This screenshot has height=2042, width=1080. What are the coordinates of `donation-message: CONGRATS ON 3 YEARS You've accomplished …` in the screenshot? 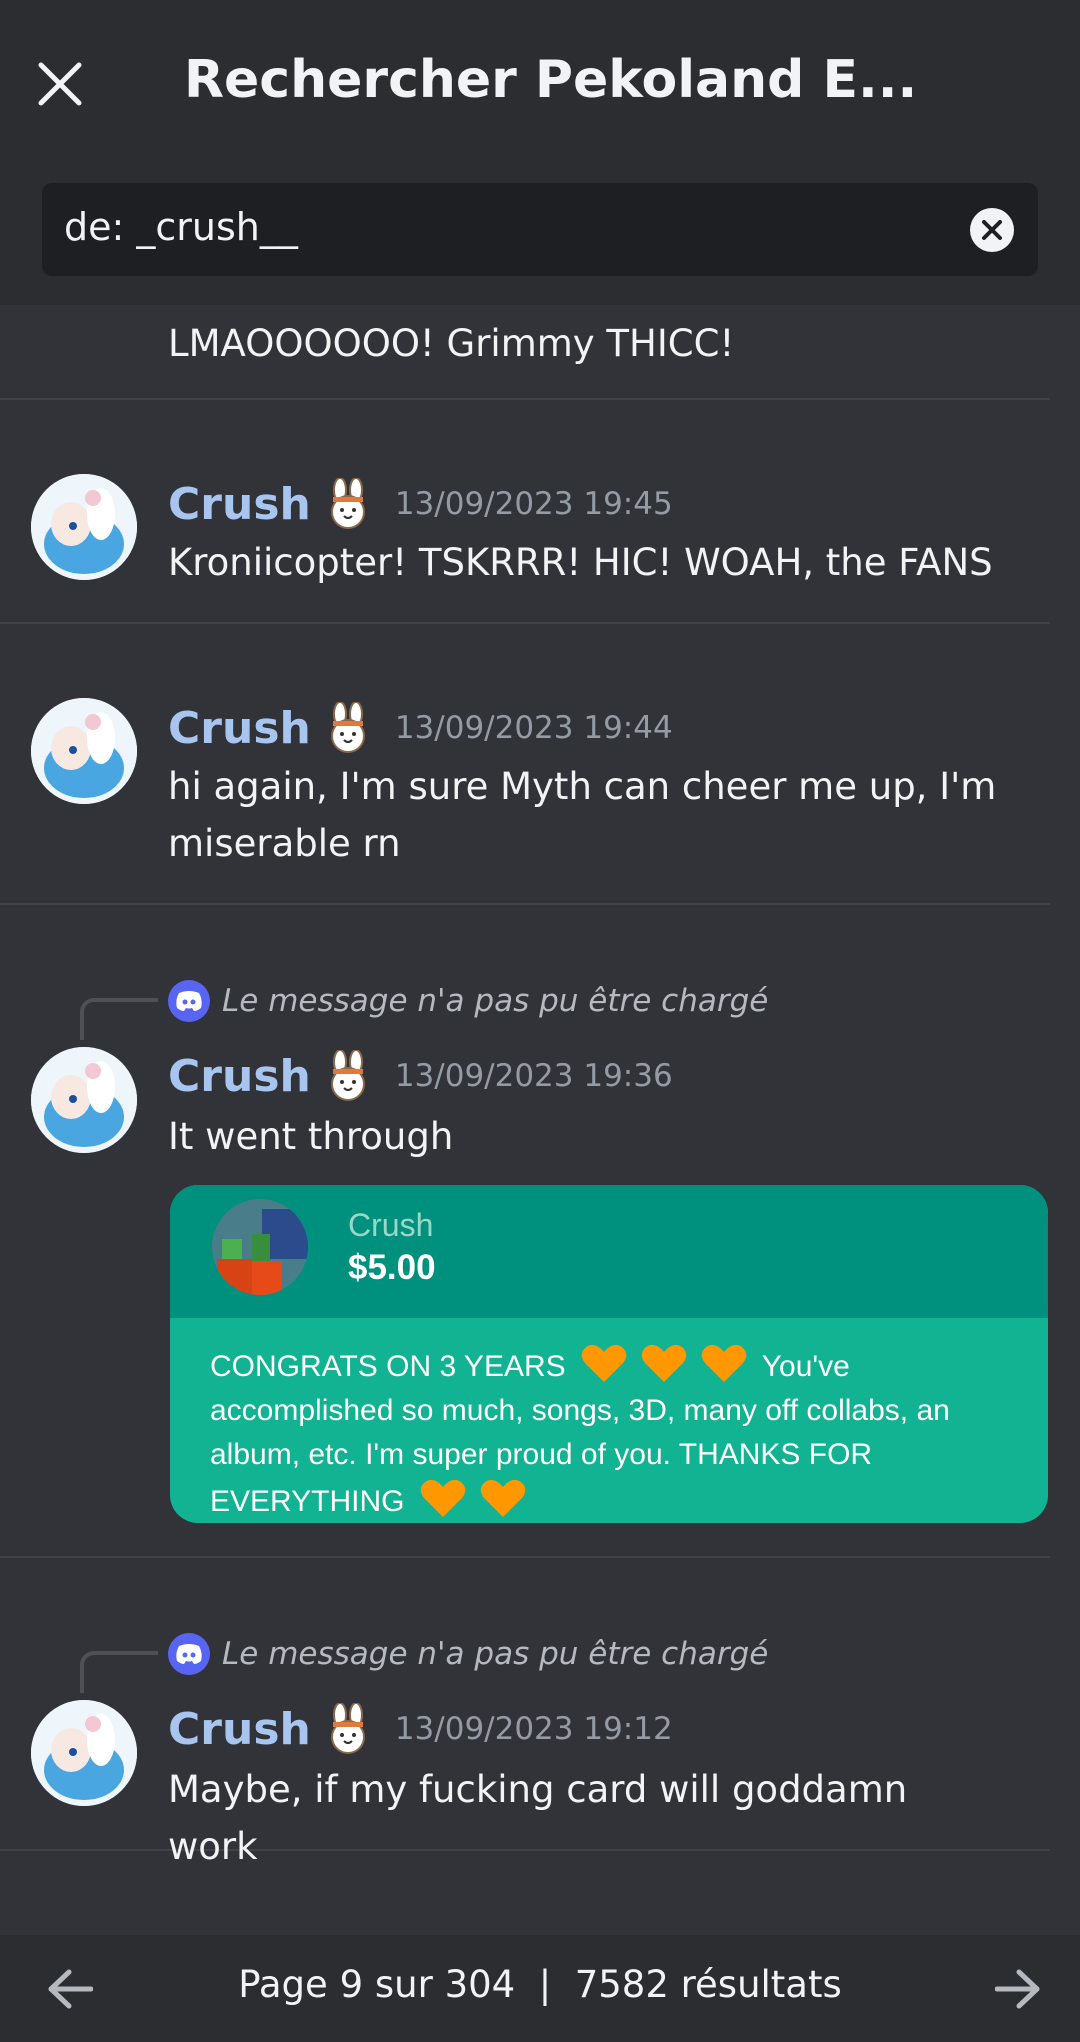 It's located at (615, 1432).